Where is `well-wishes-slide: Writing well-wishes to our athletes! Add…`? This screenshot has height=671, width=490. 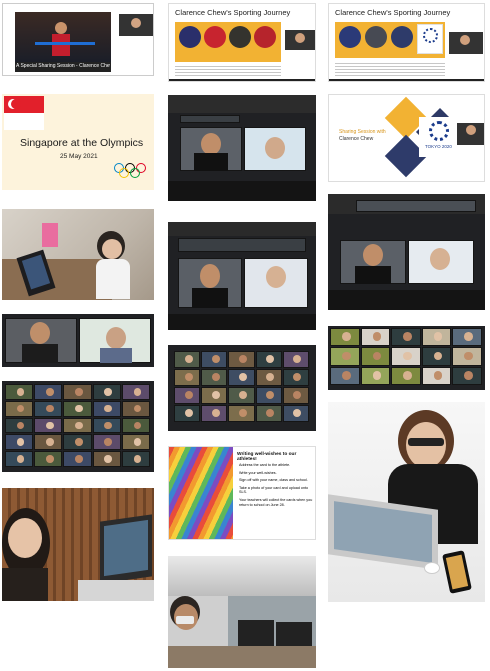 well-wishes-slide: Writing well-wishes to our athletes! Add… is located at coordinates (242, 493).